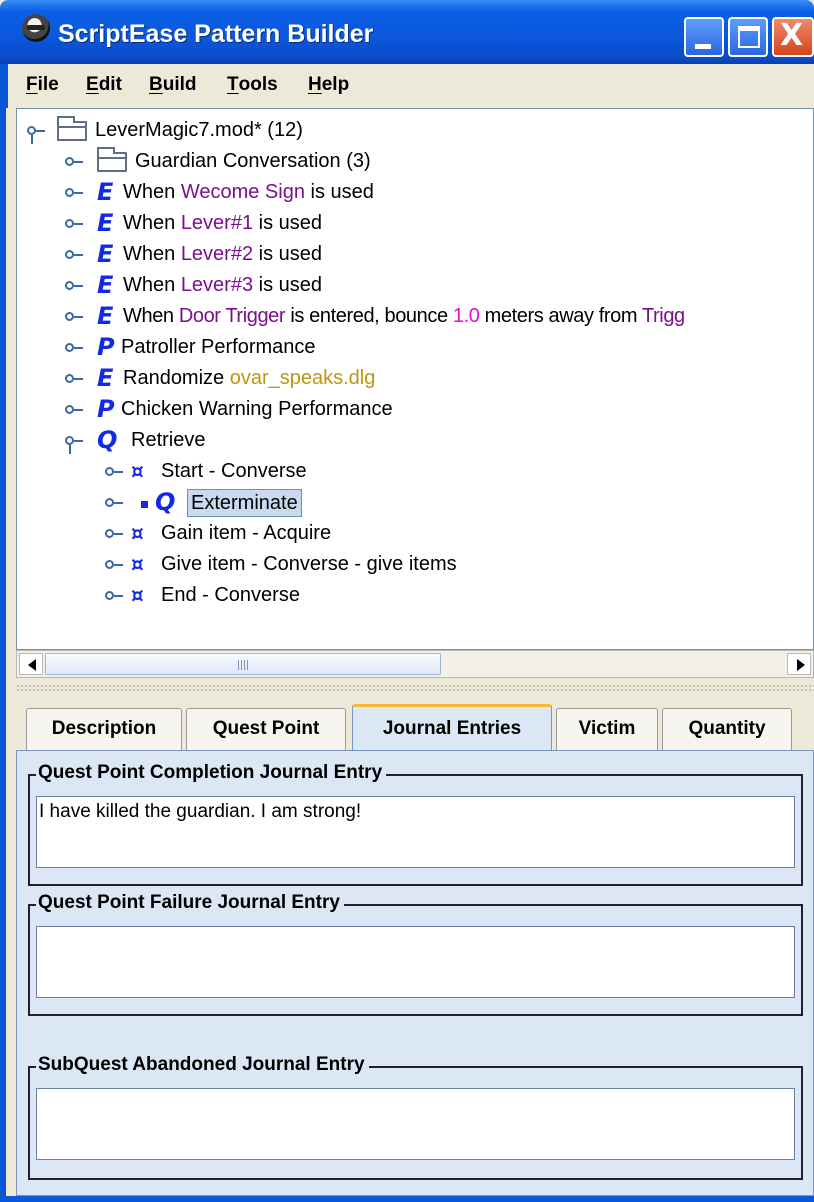  Describe the element at coordinates (266, 729) in the screenshot. I see `tab-quest-point: Quest Point` at that location.